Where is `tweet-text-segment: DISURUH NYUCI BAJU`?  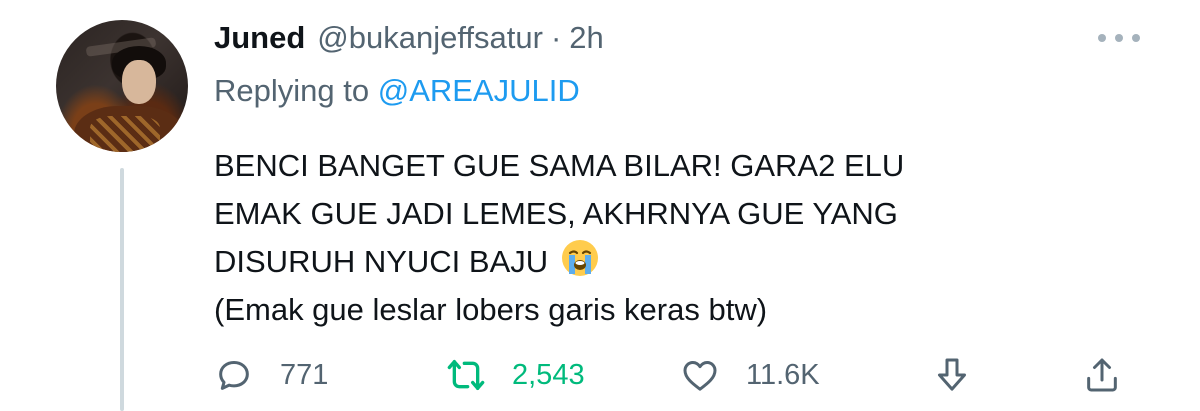
tweet-text-segment: DISURUH NYUCI BAJU is located at coordinates (381, 261).